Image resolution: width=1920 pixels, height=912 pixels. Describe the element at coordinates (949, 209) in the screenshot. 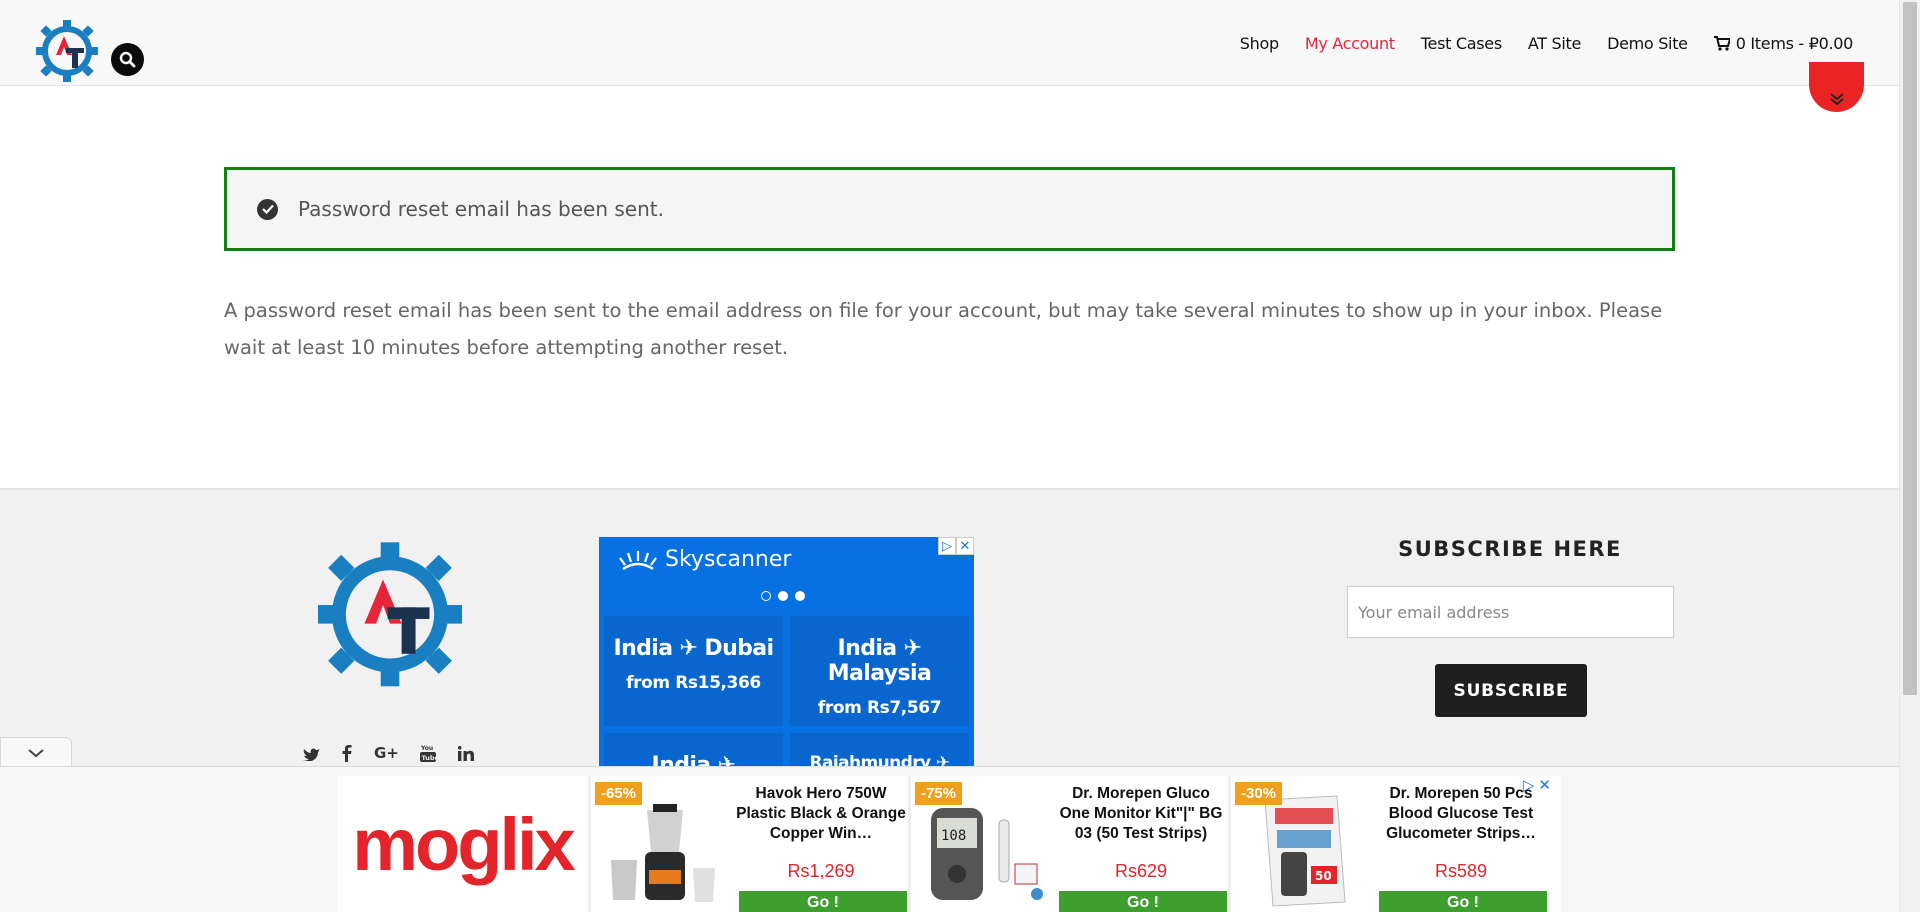

I see `success-notice: Password reset email has been sent.` at that location.